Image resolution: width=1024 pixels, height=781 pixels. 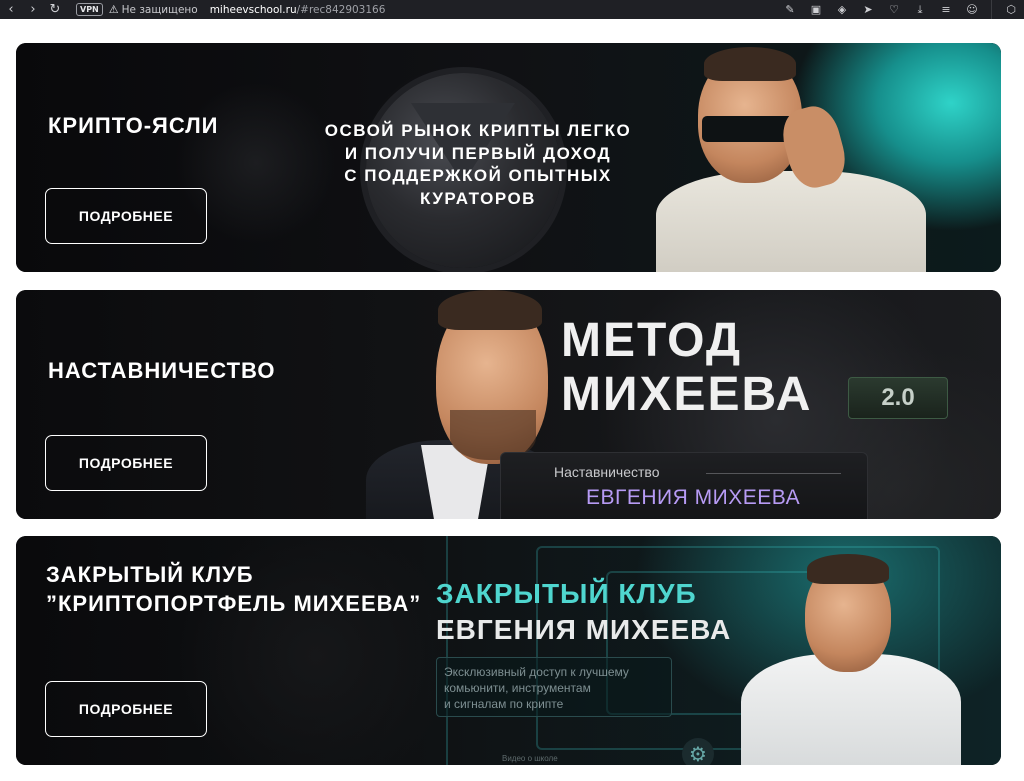 What do you see at coordinates (687, 394) in the screenshot?
I see `method-line: МИХЕЕВА` at bounding box center [687, 394].